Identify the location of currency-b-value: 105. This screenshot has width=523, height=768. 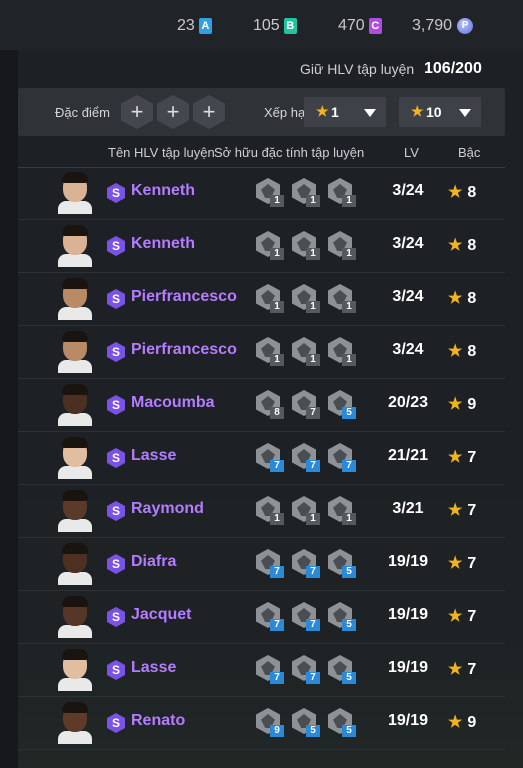
(266, 25).